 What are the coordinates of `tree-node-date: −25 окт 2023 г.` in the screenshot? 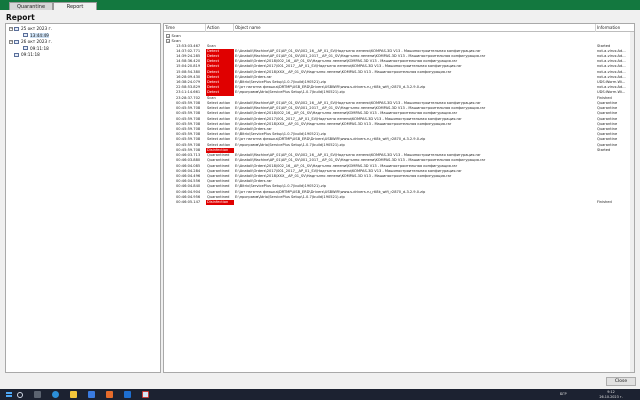 It's located at (30, 29).